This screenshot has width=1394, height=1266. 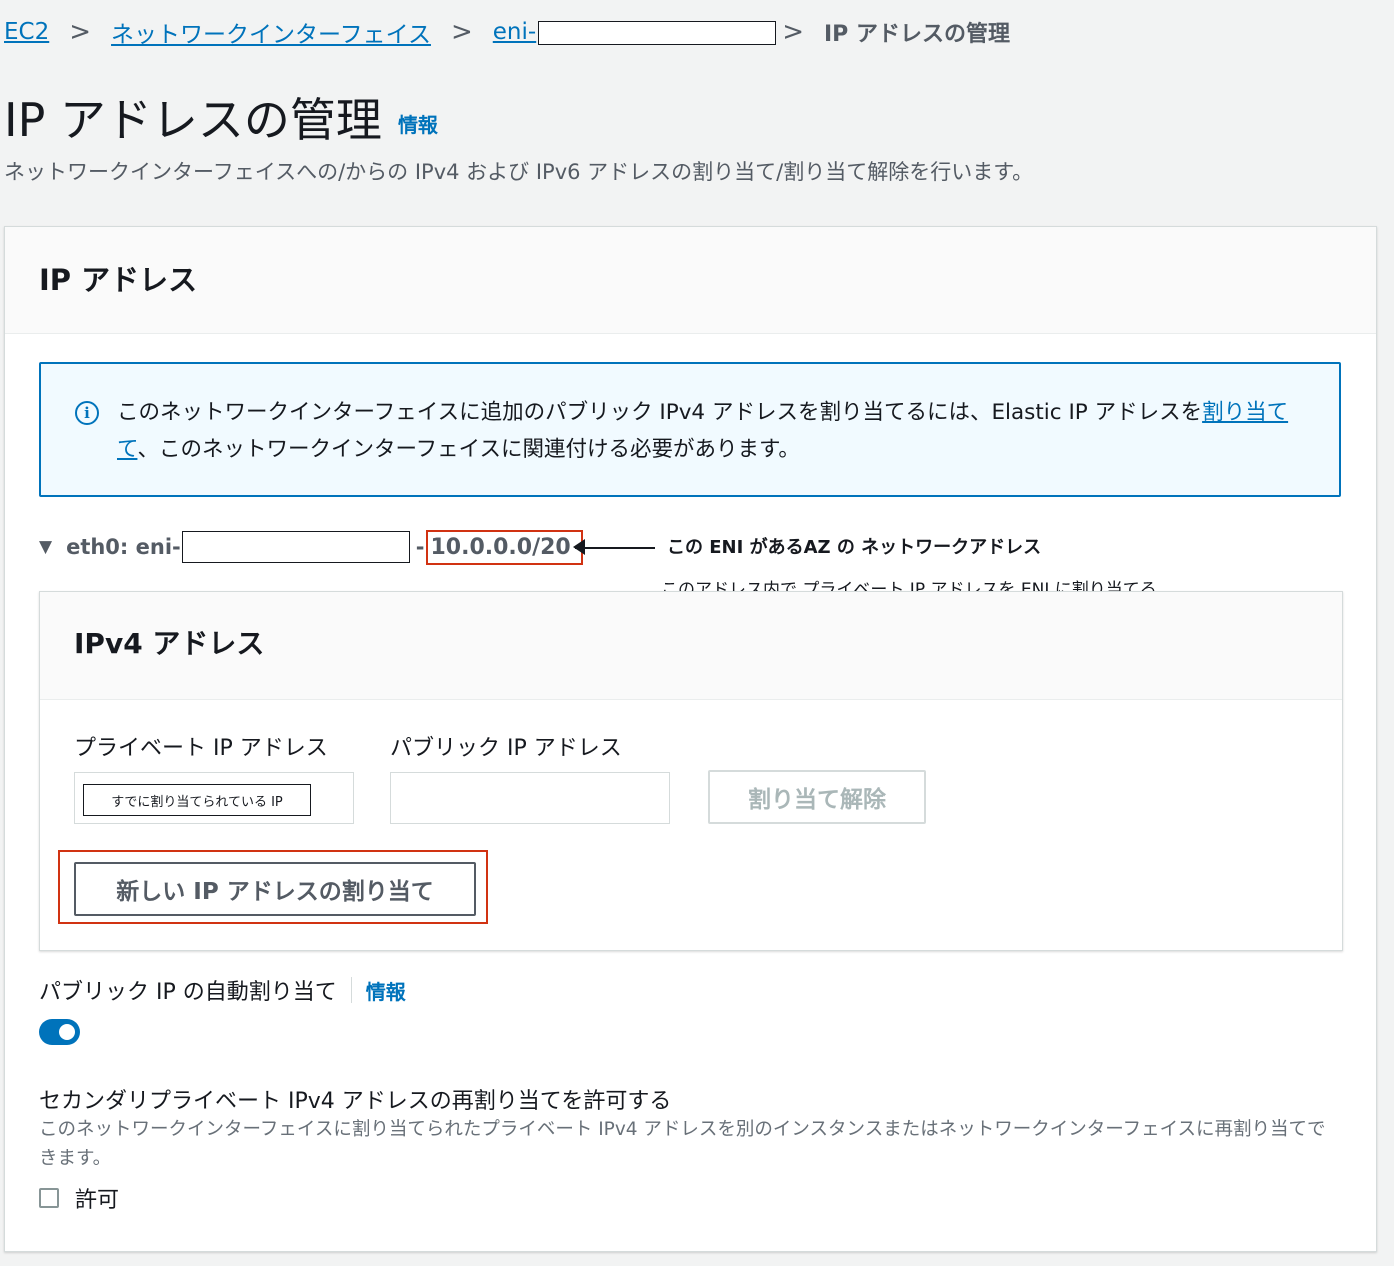 I want to click on private-ip-value: すでに割り当てられている IP, so click(x=197, y=800).